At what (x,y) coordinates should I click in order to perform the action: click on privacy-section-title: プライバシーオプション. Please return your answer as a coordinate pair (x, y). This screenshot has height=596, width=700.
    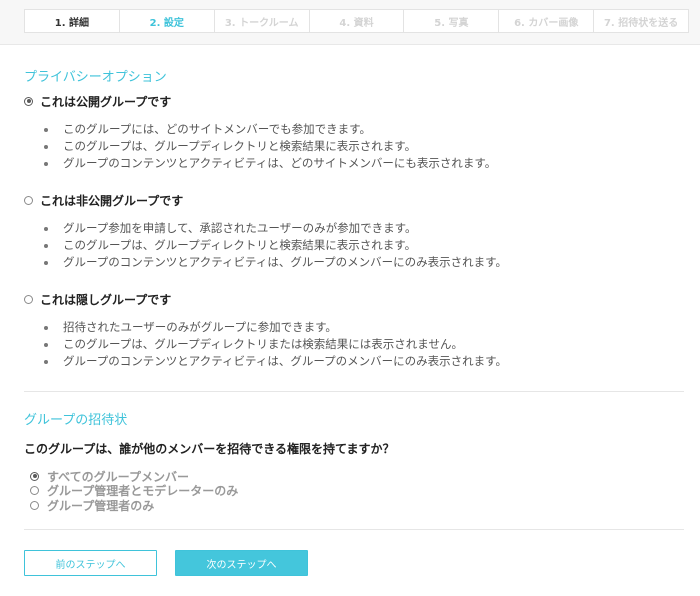
    Looking at the image, I should click on (95, 77).